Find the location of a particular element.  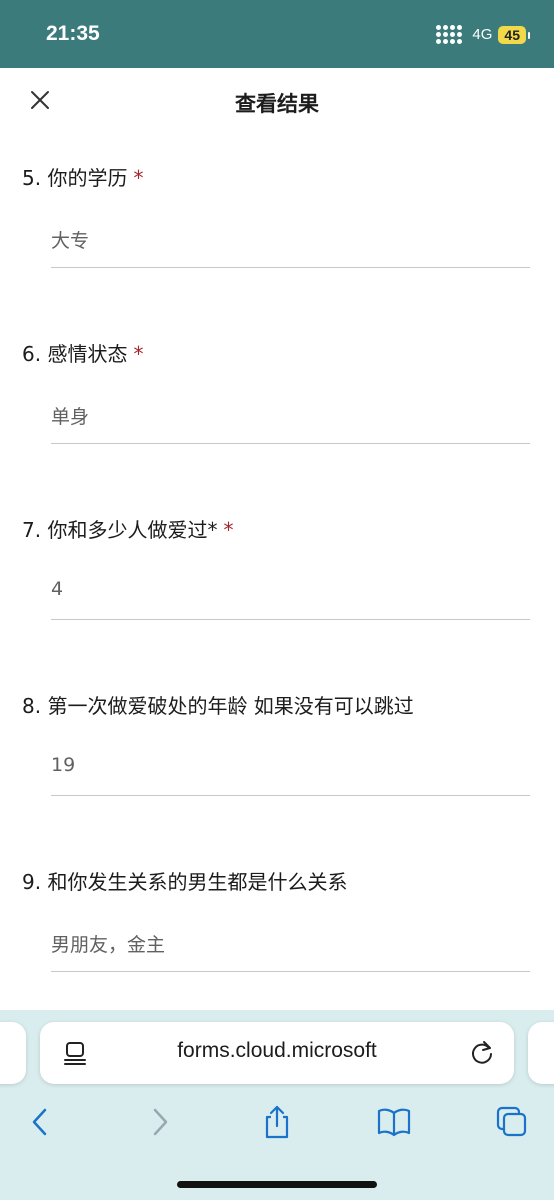

answer-field: 男朋友，金主 is located at coordinates (290, 945).